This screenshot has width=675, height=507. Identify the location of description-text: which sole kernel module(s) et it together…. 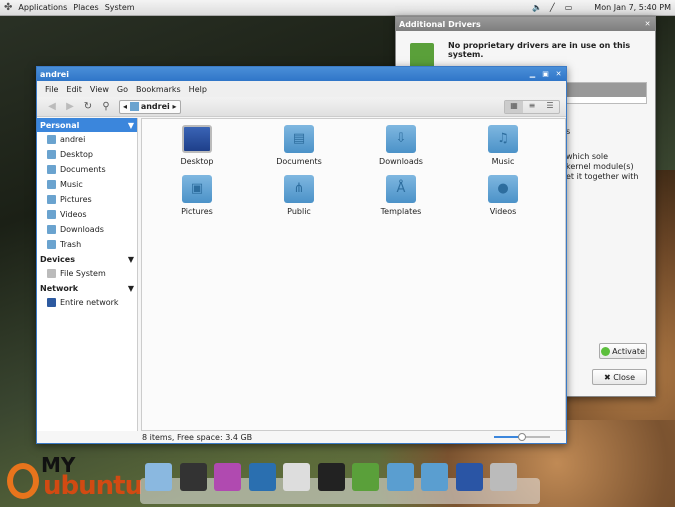
(602, 166).